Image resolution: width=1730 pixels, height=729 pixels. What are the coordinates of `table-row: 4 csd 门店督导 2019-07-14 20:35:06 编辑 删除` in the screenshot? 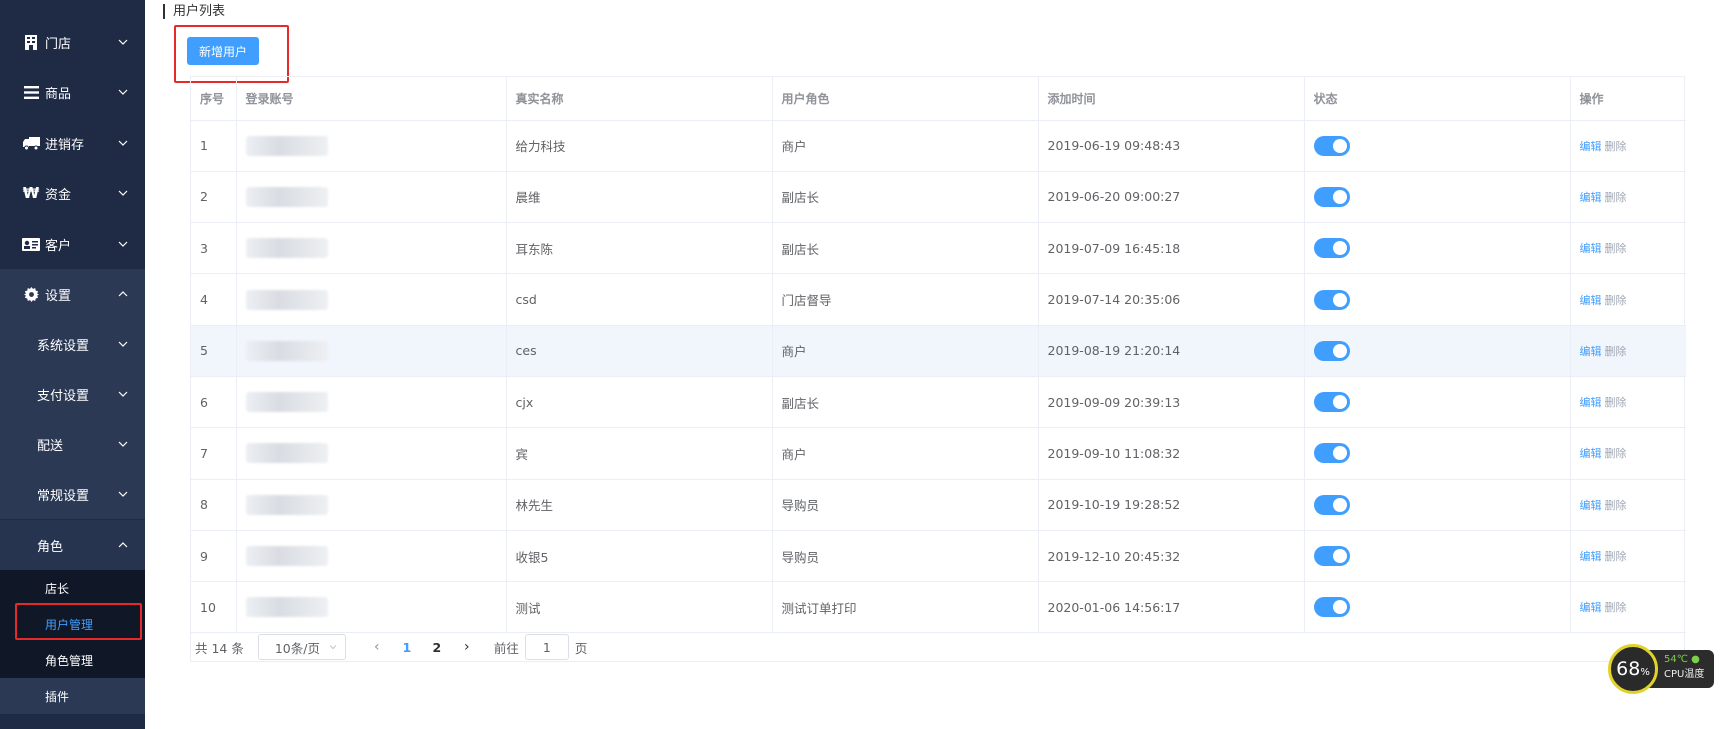 It's located at (938, 299).